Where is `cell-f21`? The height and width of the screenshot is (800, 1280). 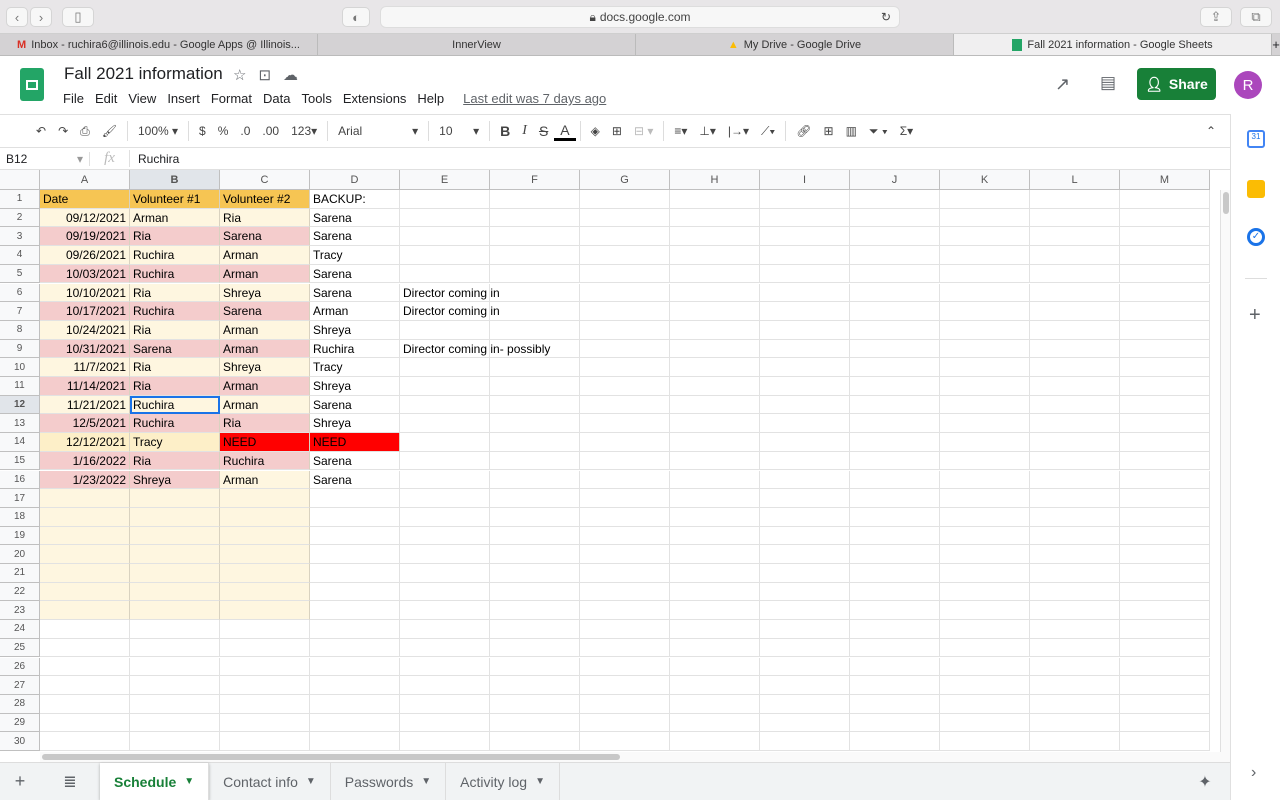 cell-f21 is located at coordinates (535, 573).